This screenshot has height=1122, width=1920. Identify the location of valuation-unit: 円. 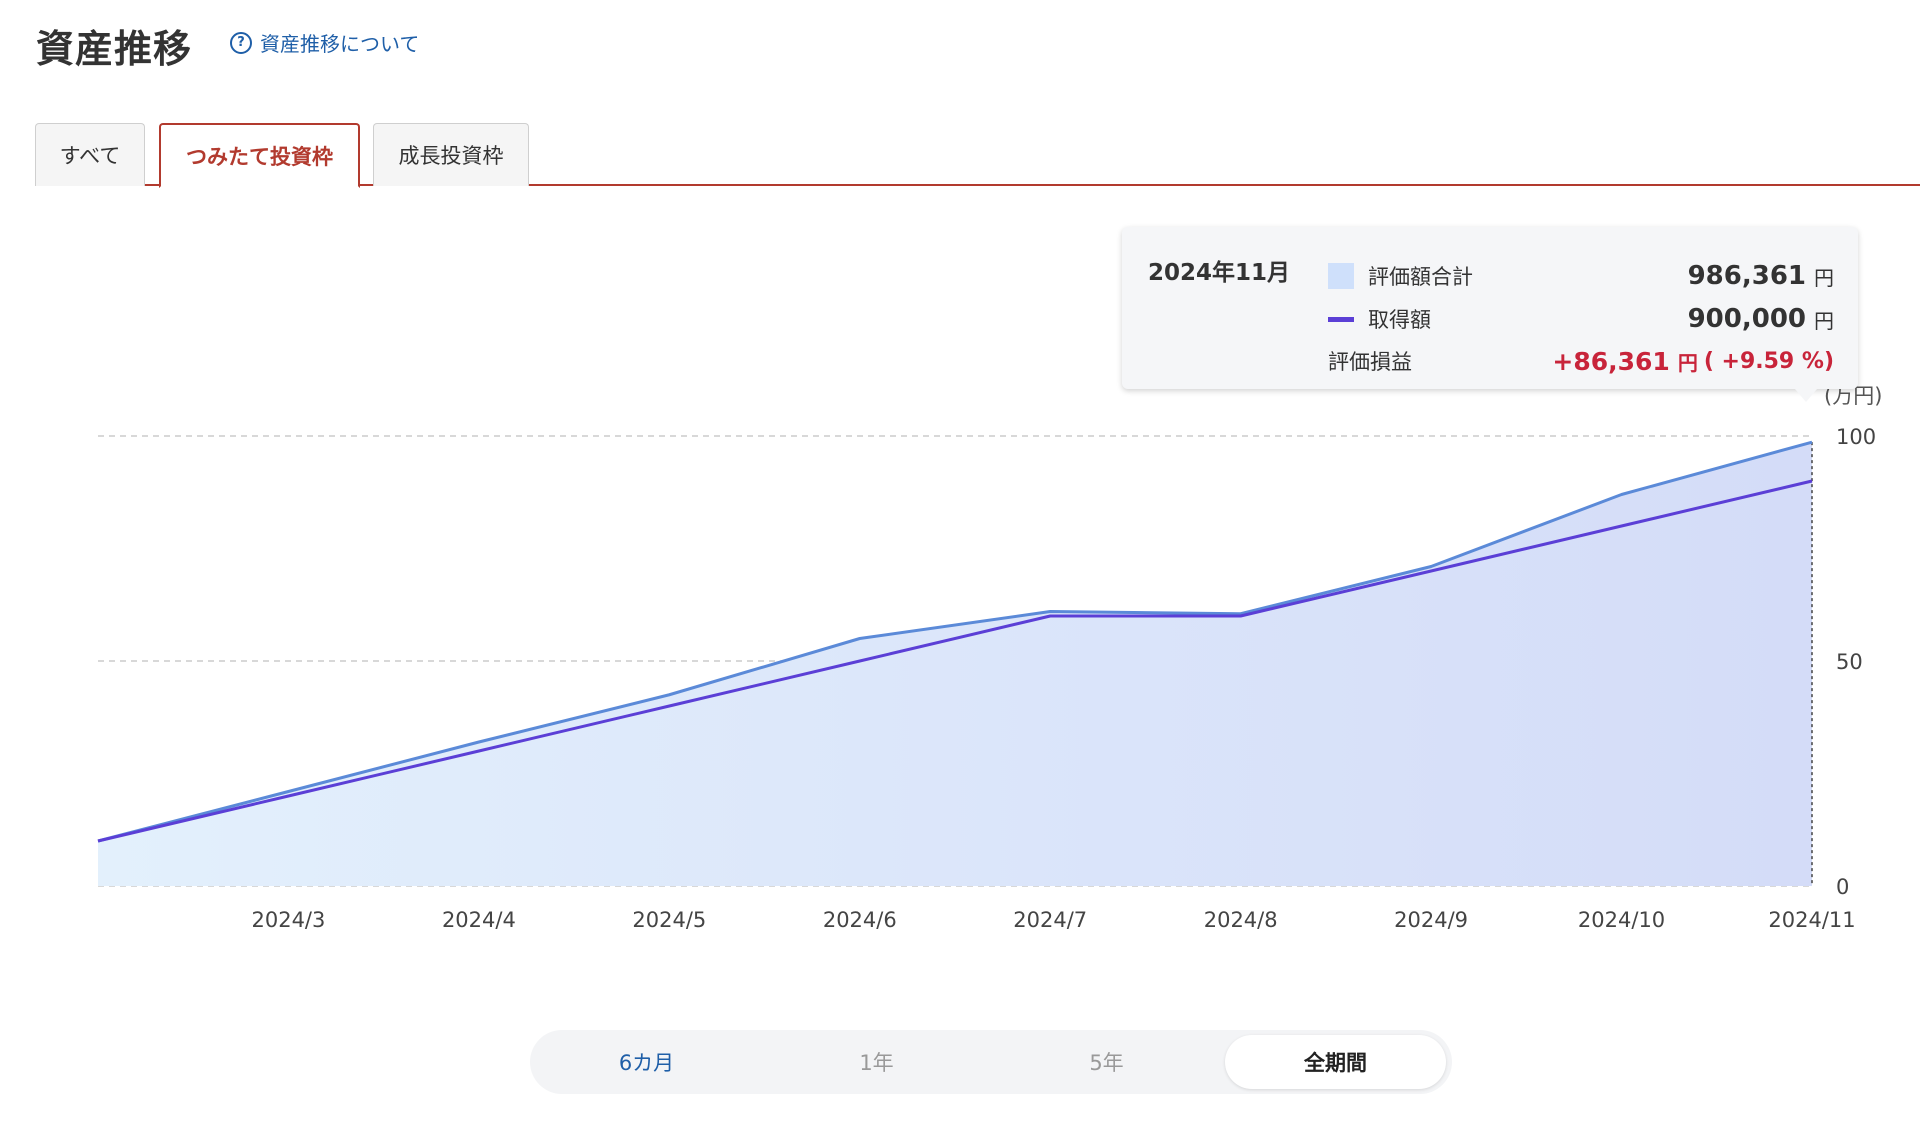
(1824, 277).